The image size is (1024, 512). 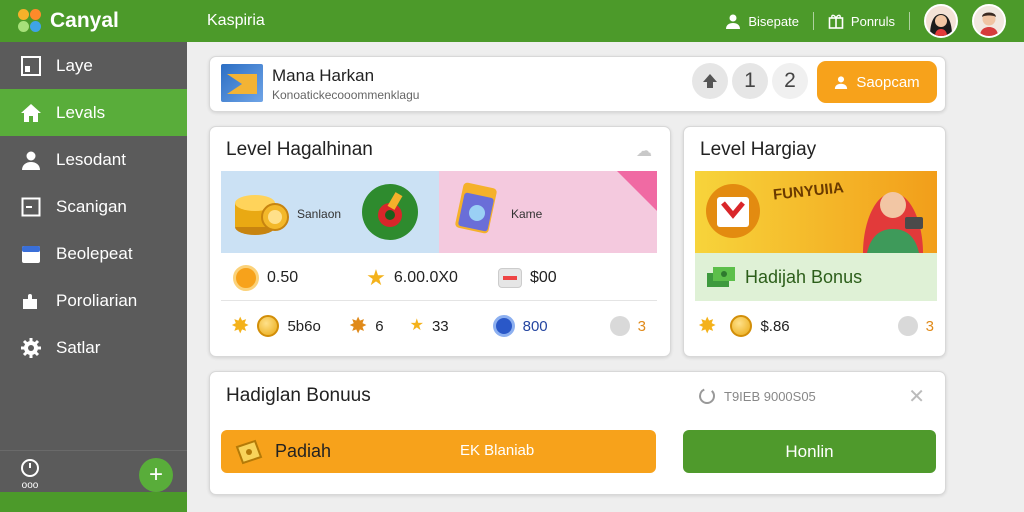 I want to click on page-subtitle: Konoatickecooommenklagu, so click(x=346, y=95).